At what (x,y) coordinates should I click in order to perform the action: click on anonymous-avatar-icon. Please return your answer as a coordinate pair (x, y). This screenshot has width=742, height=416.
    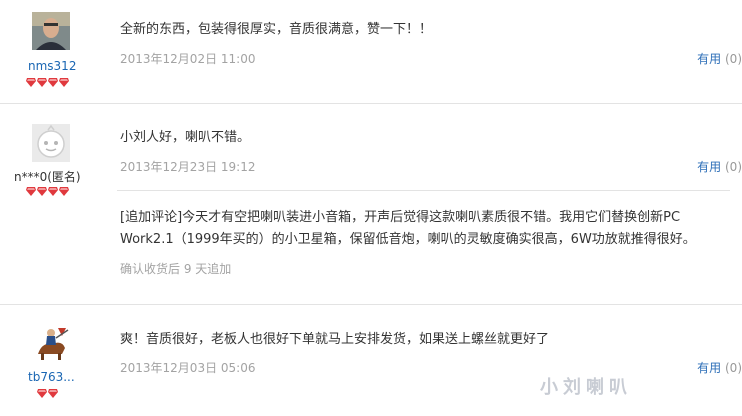
    Looking at the image, I should click on (51, 143).